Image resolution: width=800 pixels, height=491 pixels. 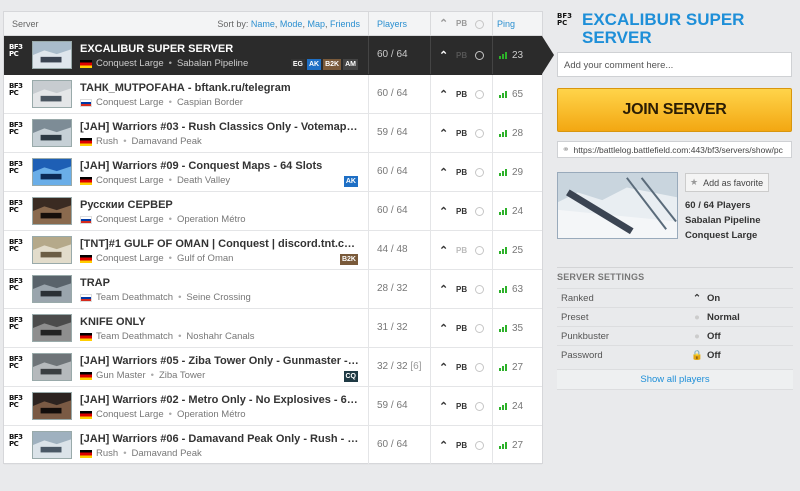 I want to click on server-info: Conquest Large • Caspian Border, so click(x=161, y=102).